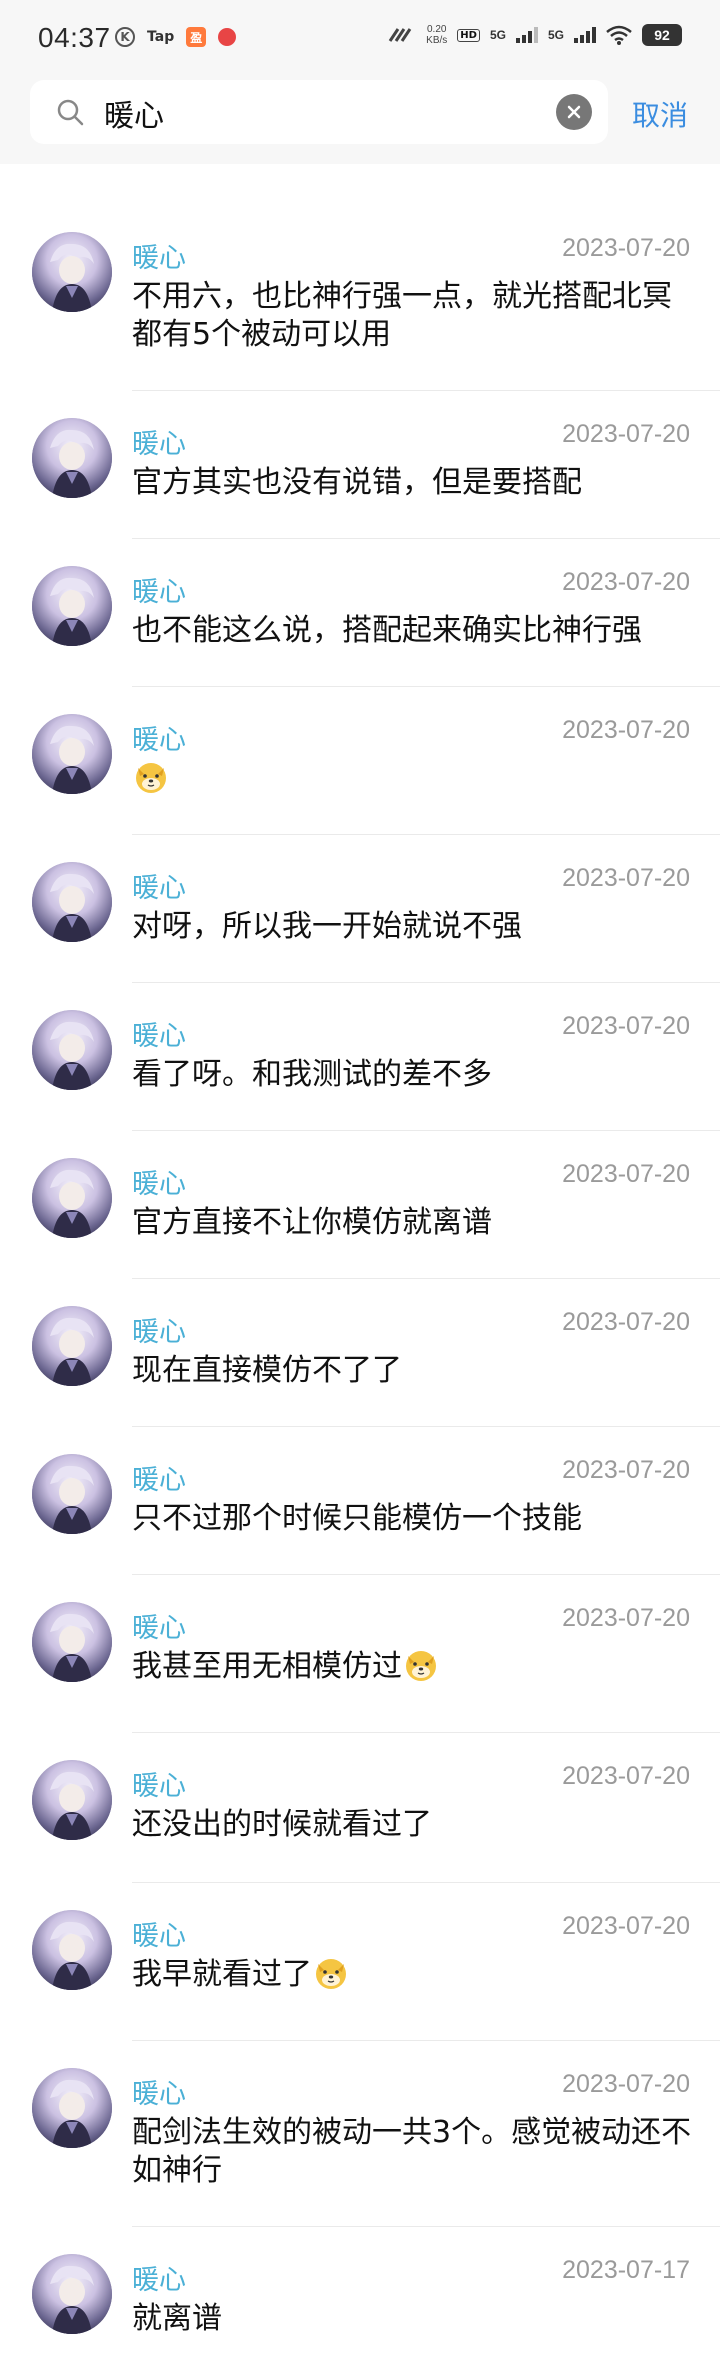 The width and height of the screenshot is (720, 2376). Describe the element at coordinates (176, 37) in the screenshot. I see `status-notification-icons: K Tap 盈` at that location.